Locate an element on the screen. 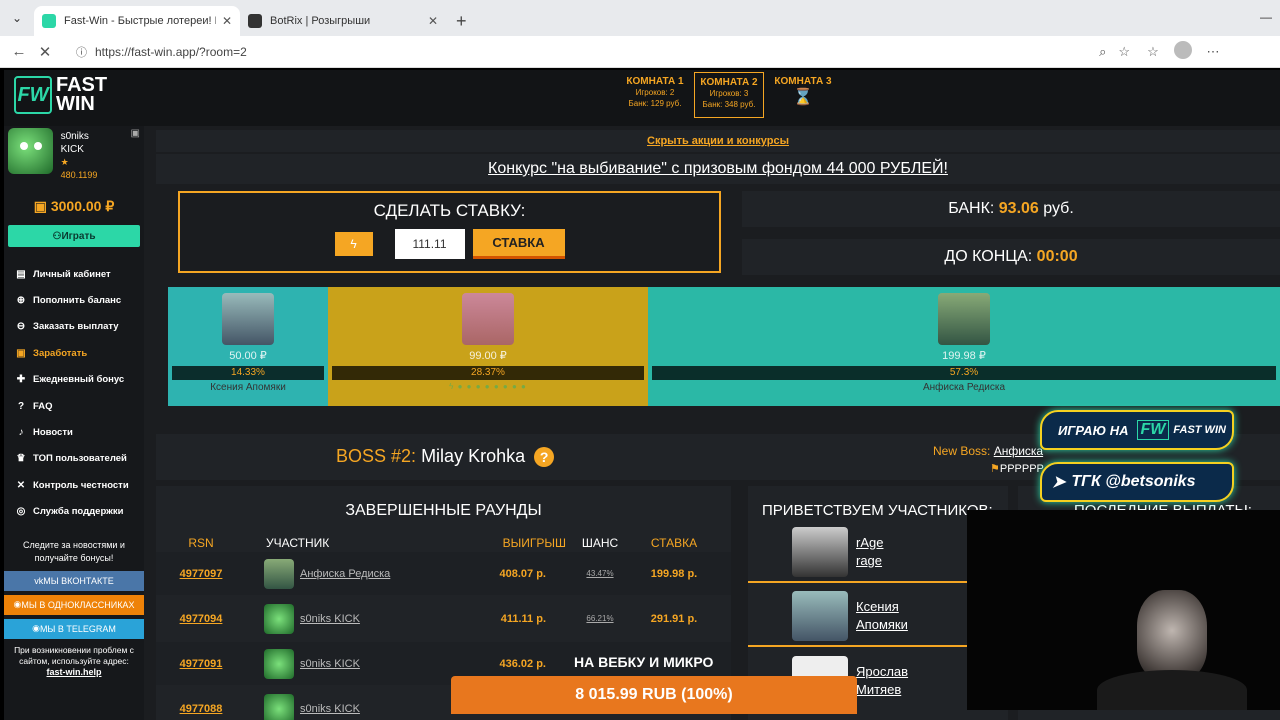 The height and width of the screenshot is (720, 1280). player-segment: 99.00 ₽ 28.37% ϟ ● ● ● ● ● ● ● ● is located at coordinates (488, 346).